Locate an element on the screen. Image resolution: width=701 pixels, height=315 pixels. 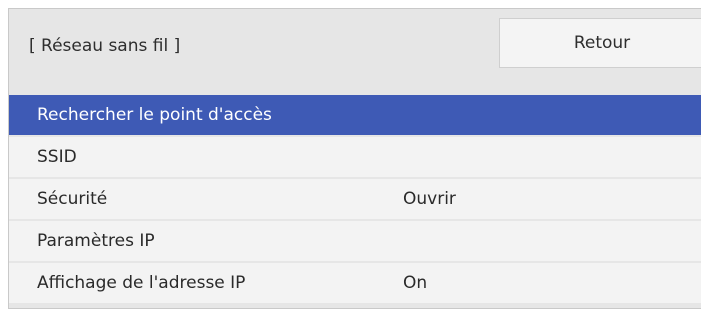
menu-item-ssid: SSID is located at coordinates (355, 158).